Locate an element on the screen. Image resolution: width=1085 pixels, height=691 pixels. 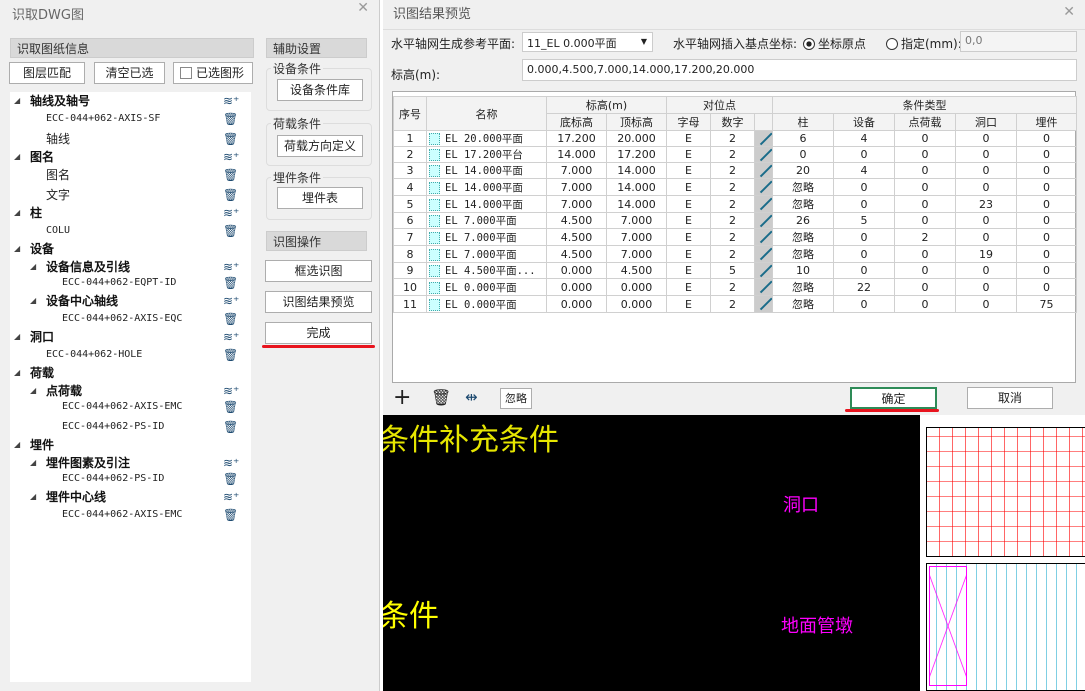
tree-item: ◢ 设备 is located at coordinates (130, 249).